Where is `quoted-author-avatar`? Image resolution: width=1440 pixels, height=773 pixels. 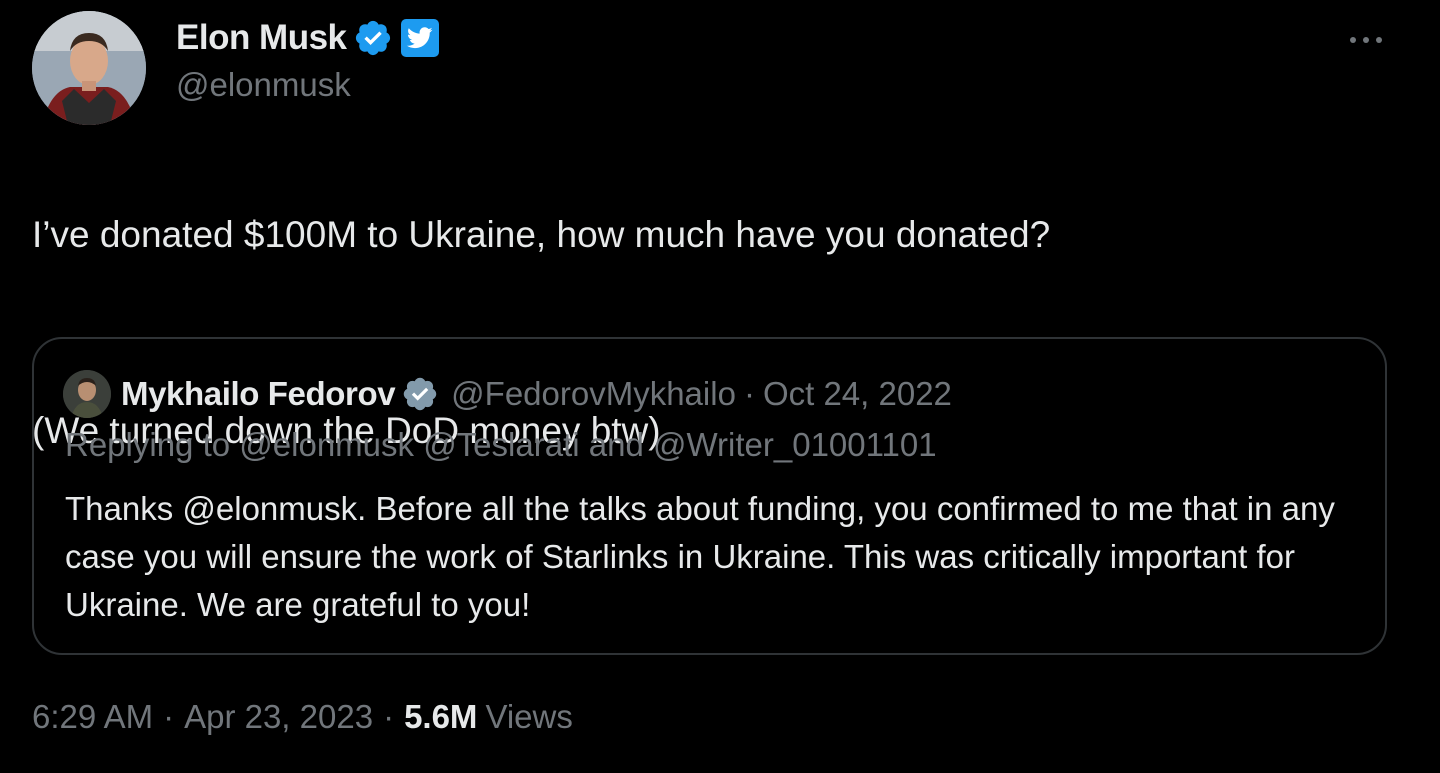 quoted-author-avatar is located at coordinates (87, 394).